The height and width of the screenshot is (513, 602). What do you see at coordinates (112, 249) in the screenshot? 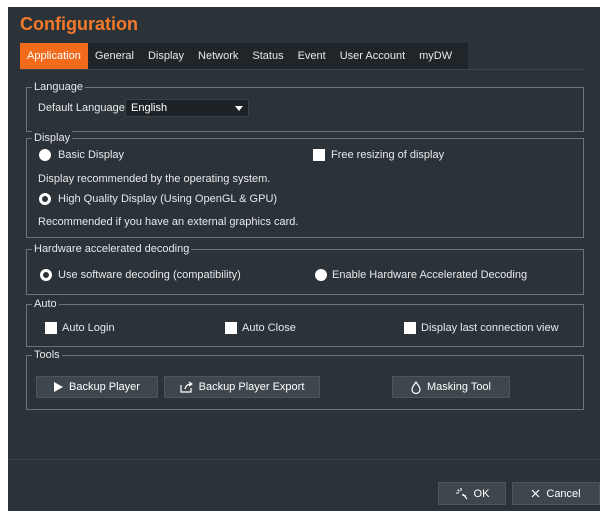
I see `decoding-group-label: Hardware accelerated decoding` at bounding box center [112, 249].